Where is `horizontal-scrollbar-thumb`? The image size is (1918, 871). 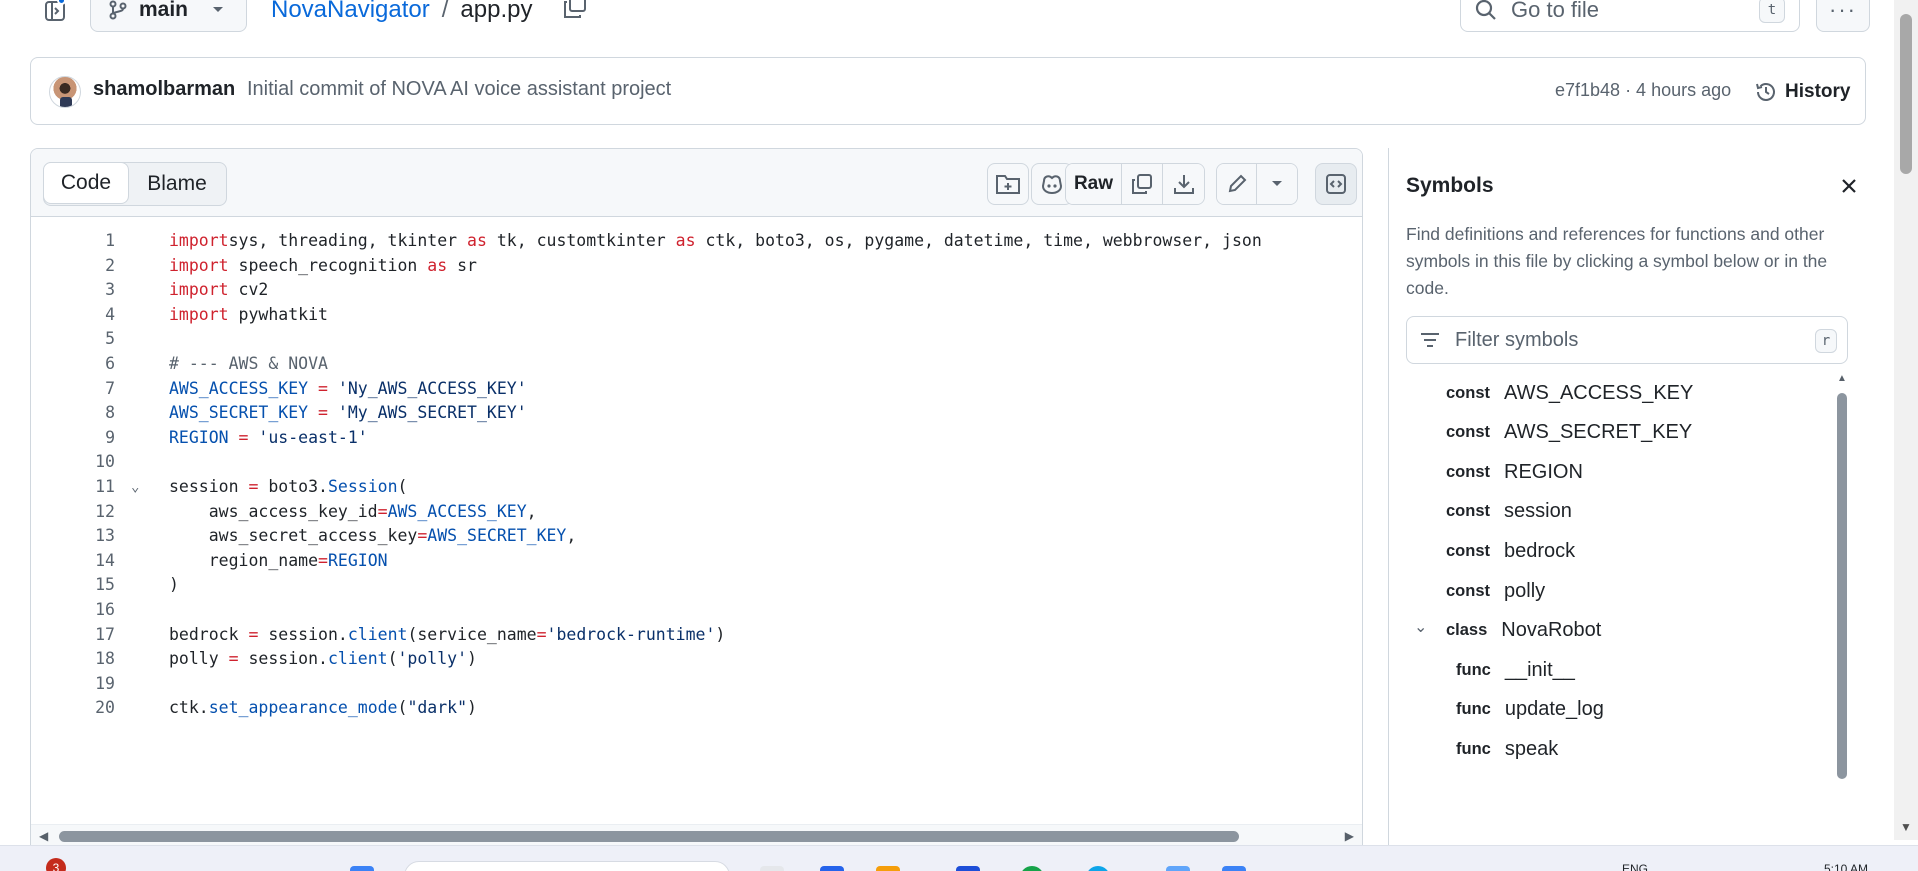 horizontal-scrollbar-thumb is located at coordinates (649, 836).